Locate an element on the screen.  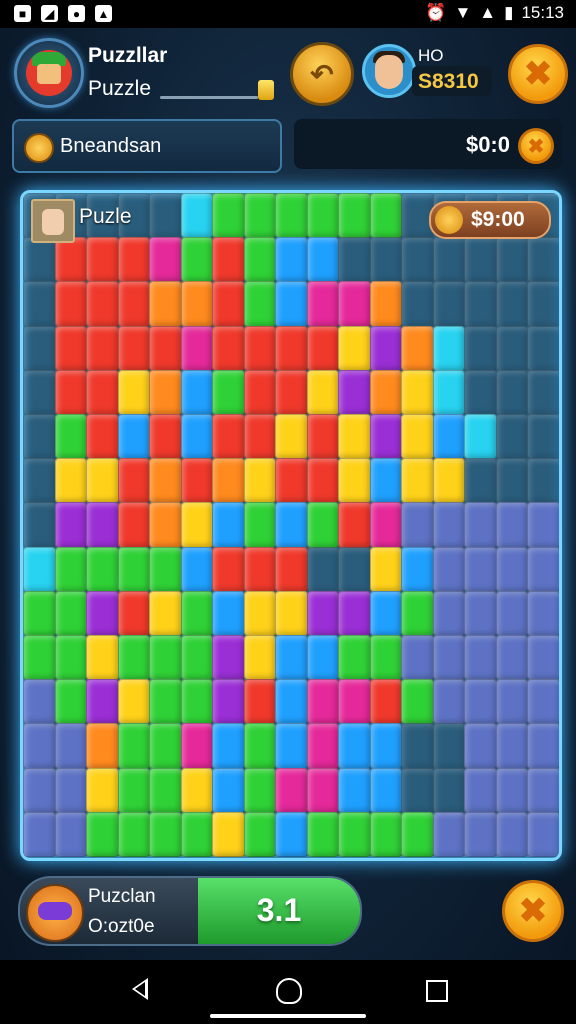
player-avatar is located at coordinates (49, 73).